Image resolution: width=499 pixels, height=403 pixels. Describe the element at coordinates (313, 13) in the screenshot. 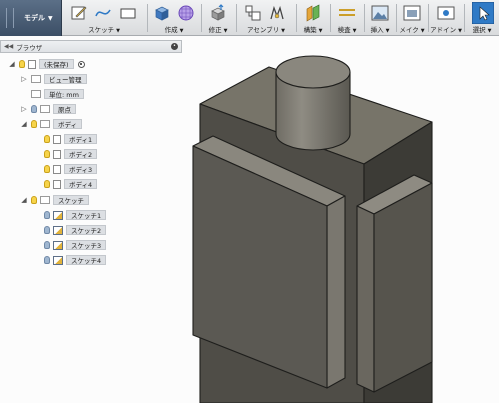

I see `offset-plane-icon` at that location.